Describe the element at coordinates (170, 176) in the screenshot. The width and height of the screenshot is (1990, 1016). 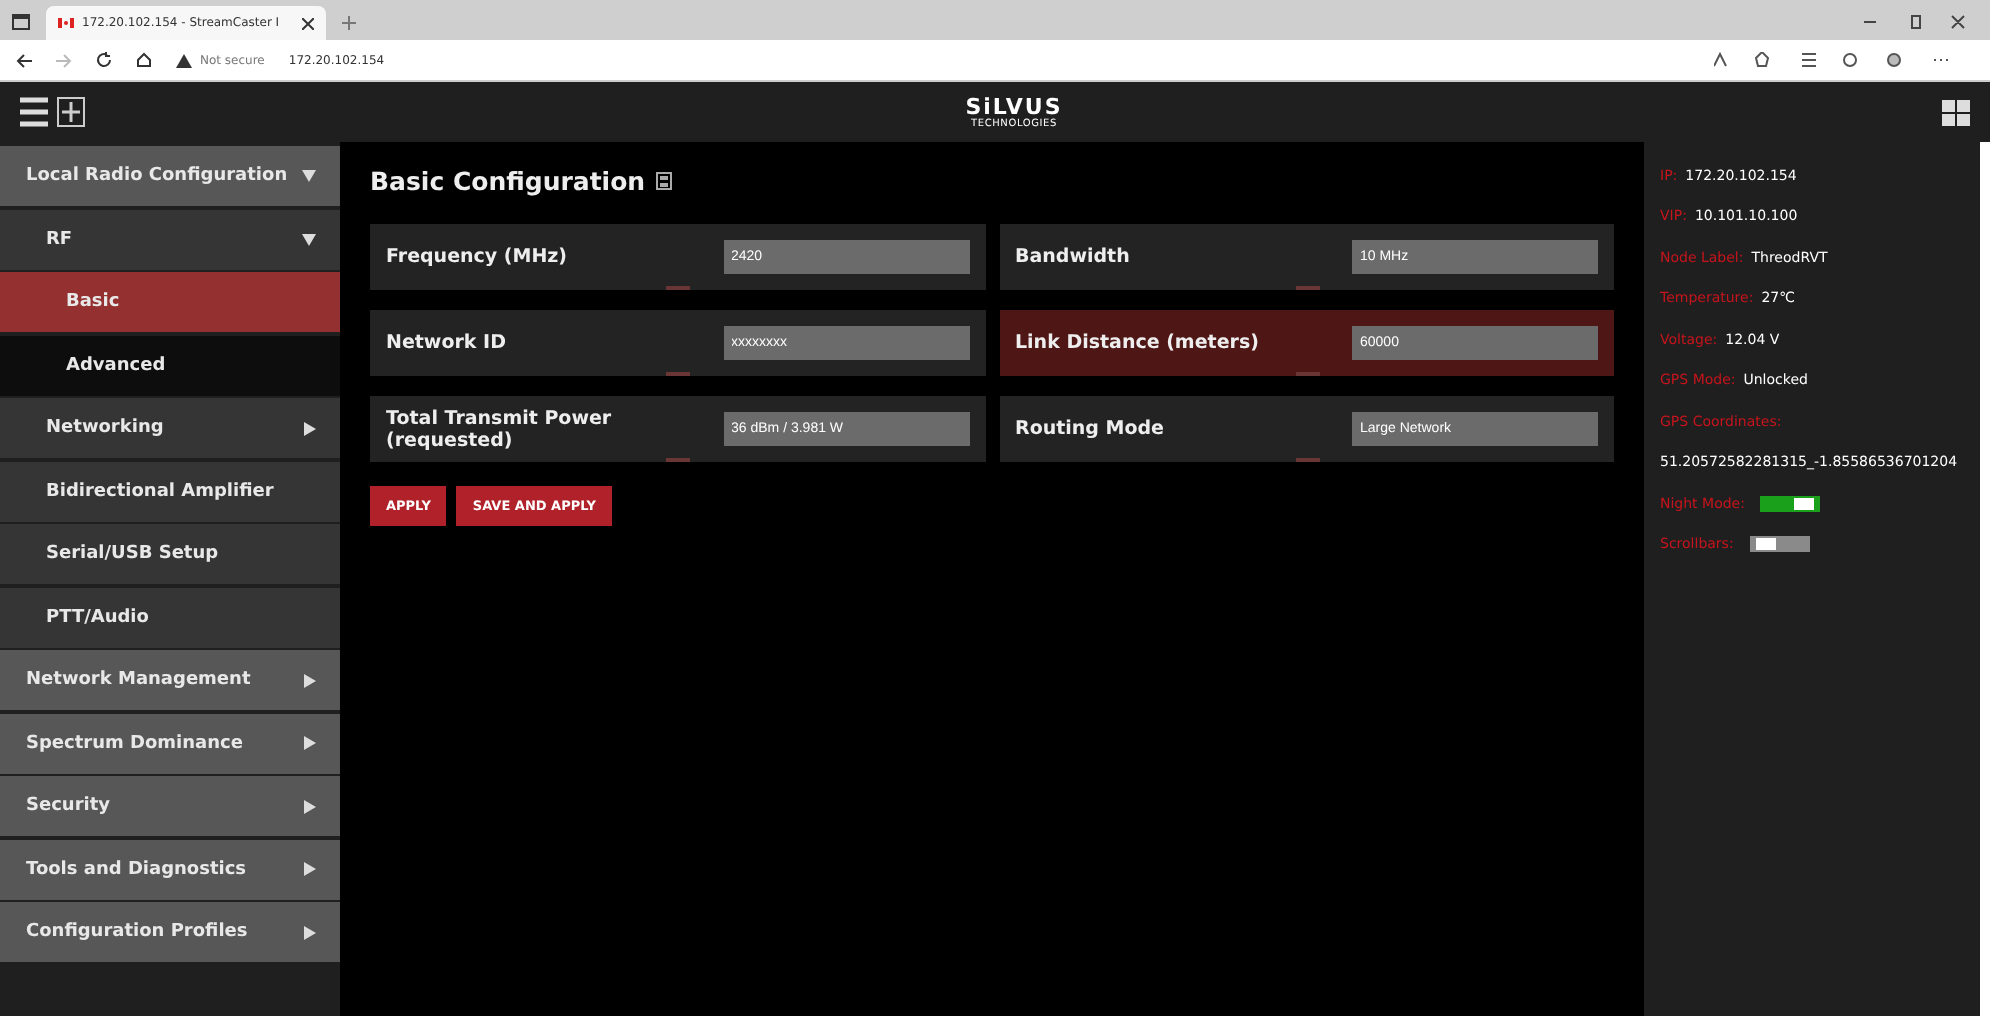
I see `sidebar-item: Local Radio Configuration` at that location.